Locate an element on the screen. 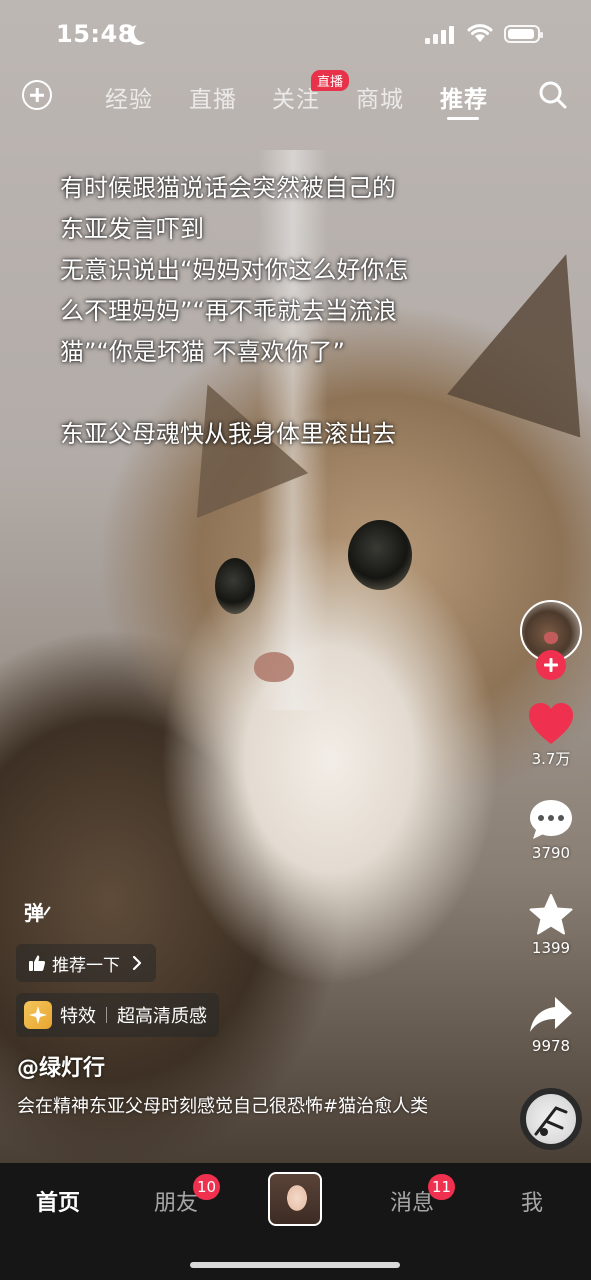 The width and height of the screenshot is (591, 1280). follow-plus-button is located at coordinates (551, 665).